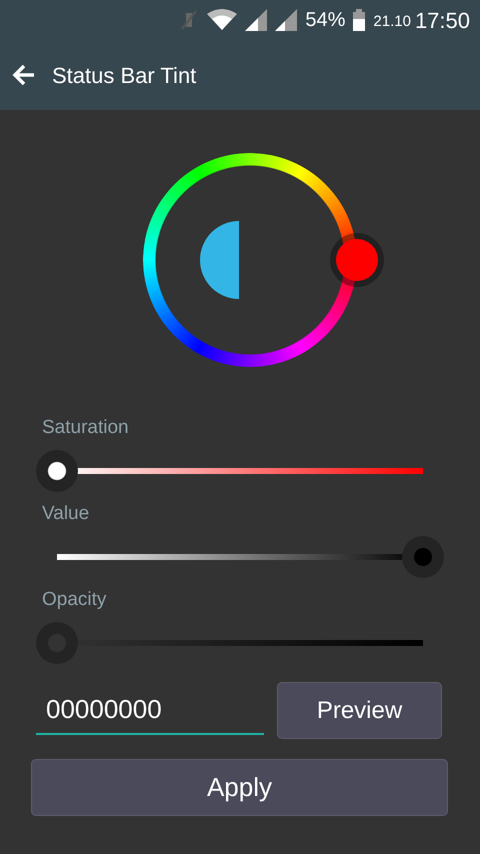  I want to click on slider-label: Opacity, so click(75, 600).